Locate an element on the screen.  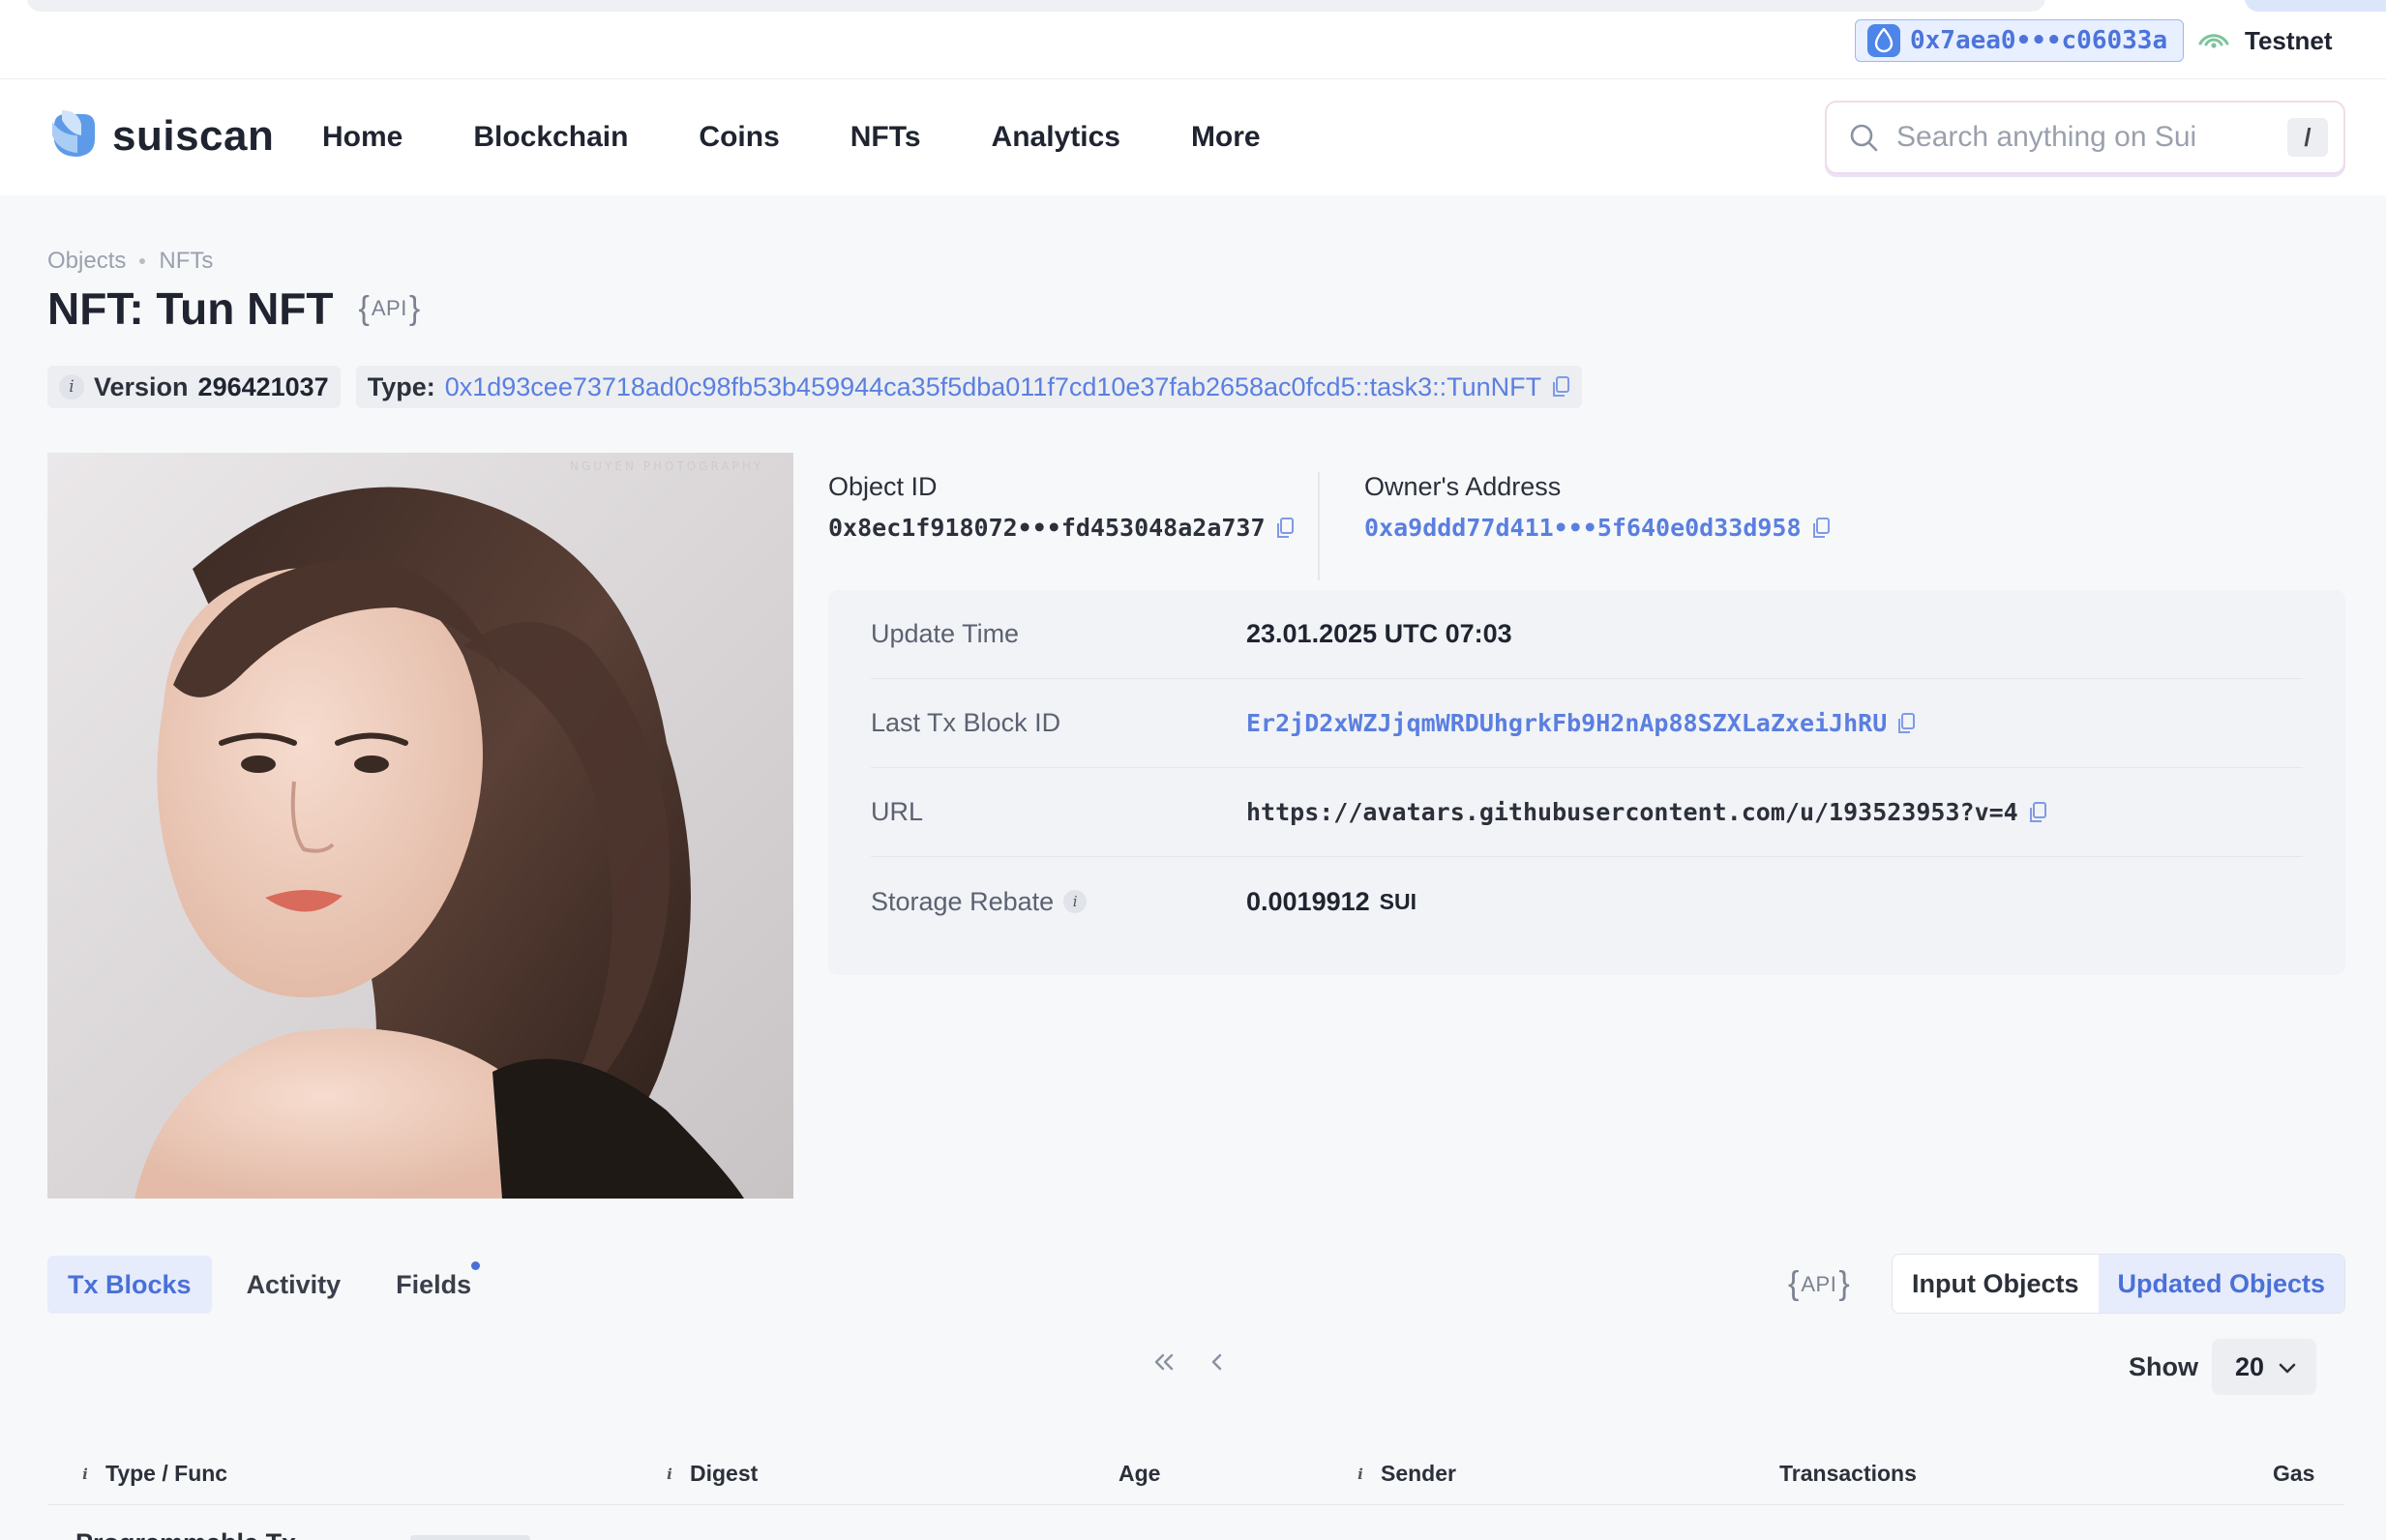
url-label: URL is located at coordinates (897, 811).